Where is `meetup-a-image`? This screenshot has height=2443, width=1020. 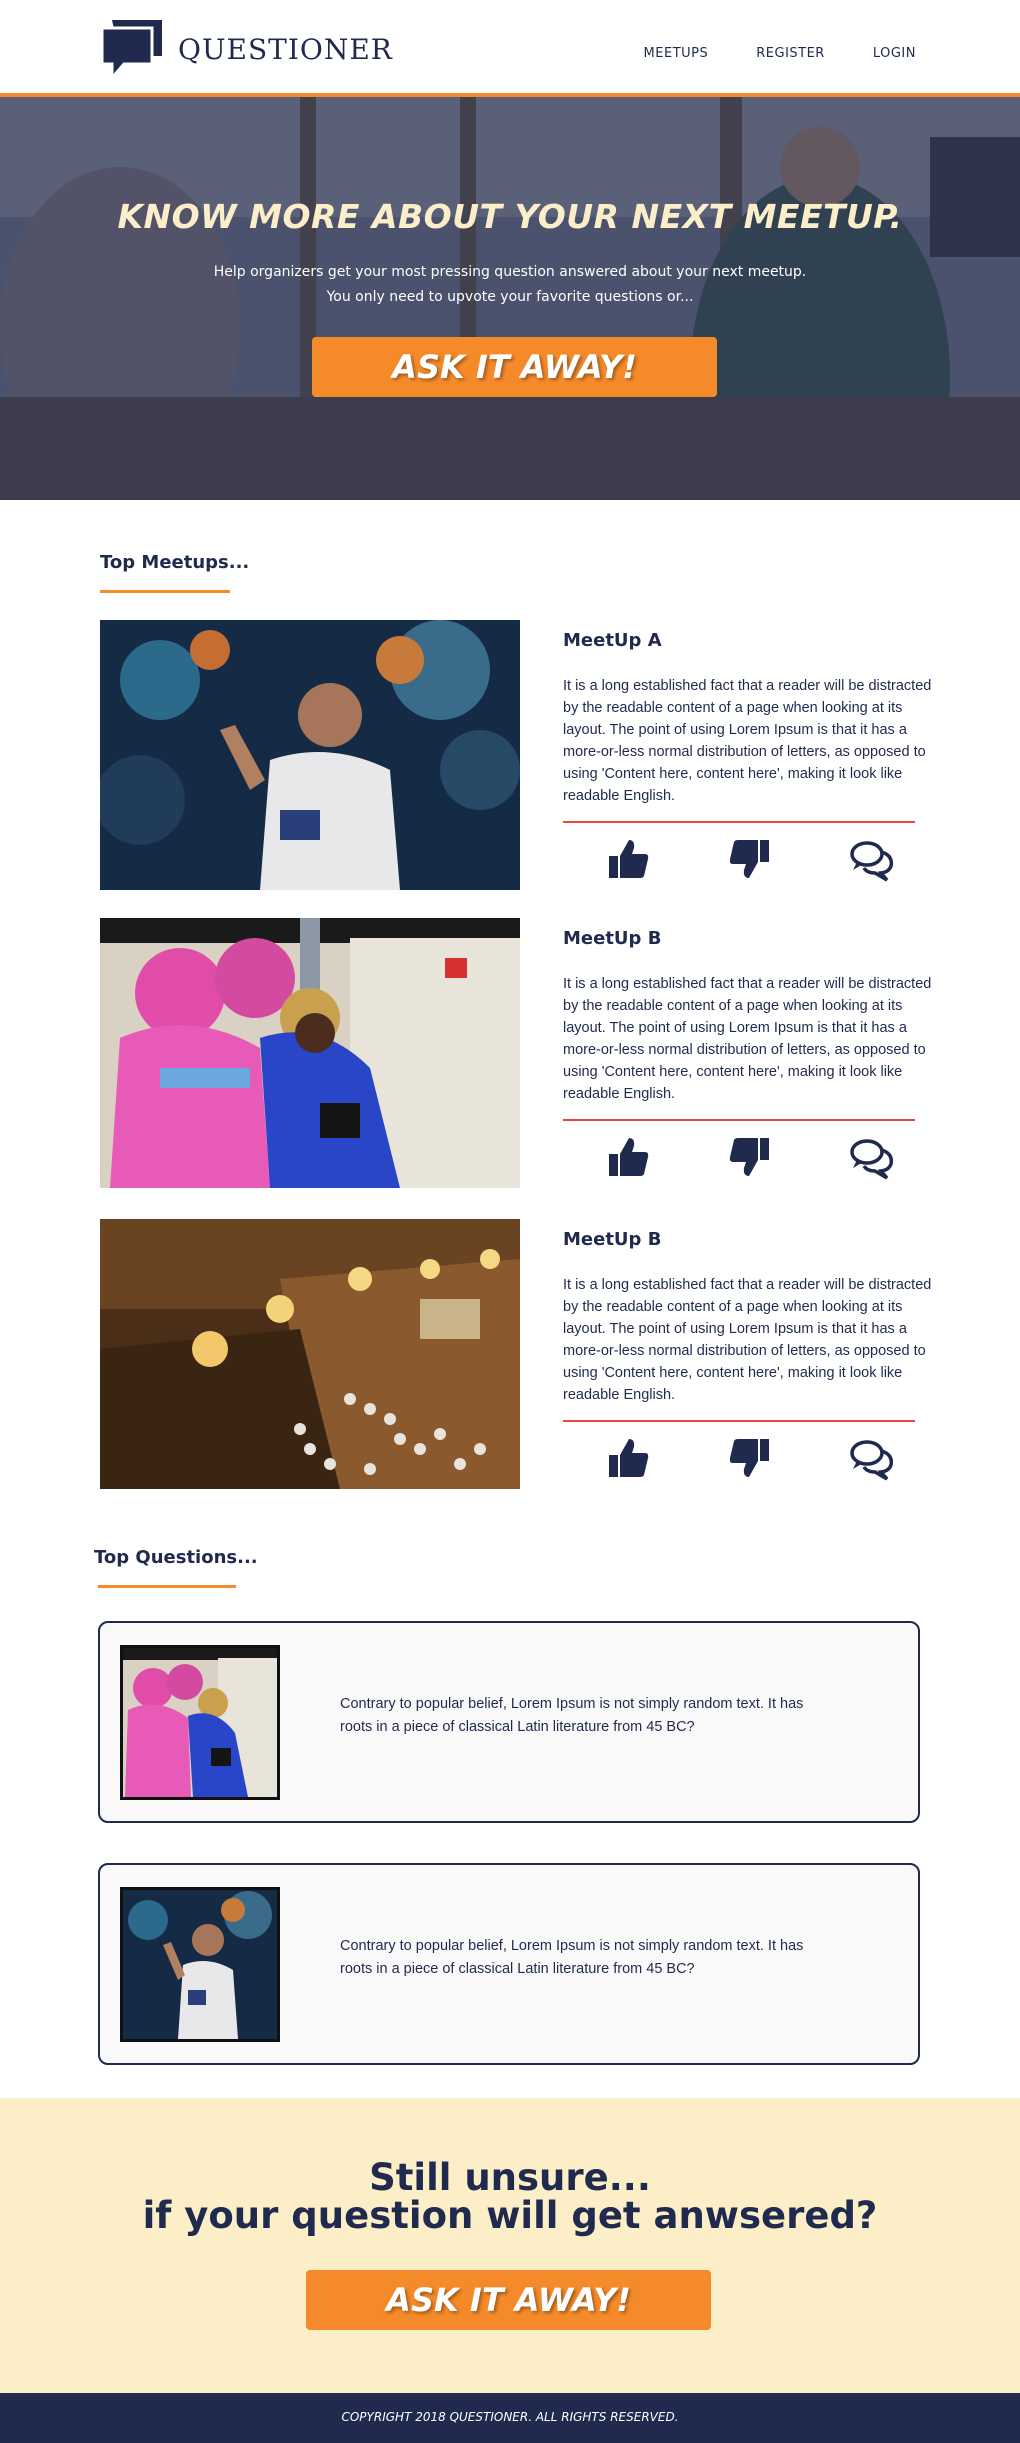 meetup-a-image is located at coordinates (310, 755).